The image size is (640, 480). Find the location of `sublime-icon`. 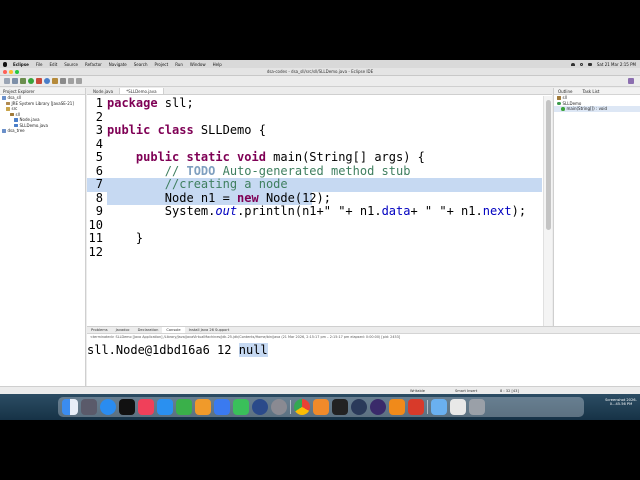

sublime-icon is located at coordinates (321, 407).